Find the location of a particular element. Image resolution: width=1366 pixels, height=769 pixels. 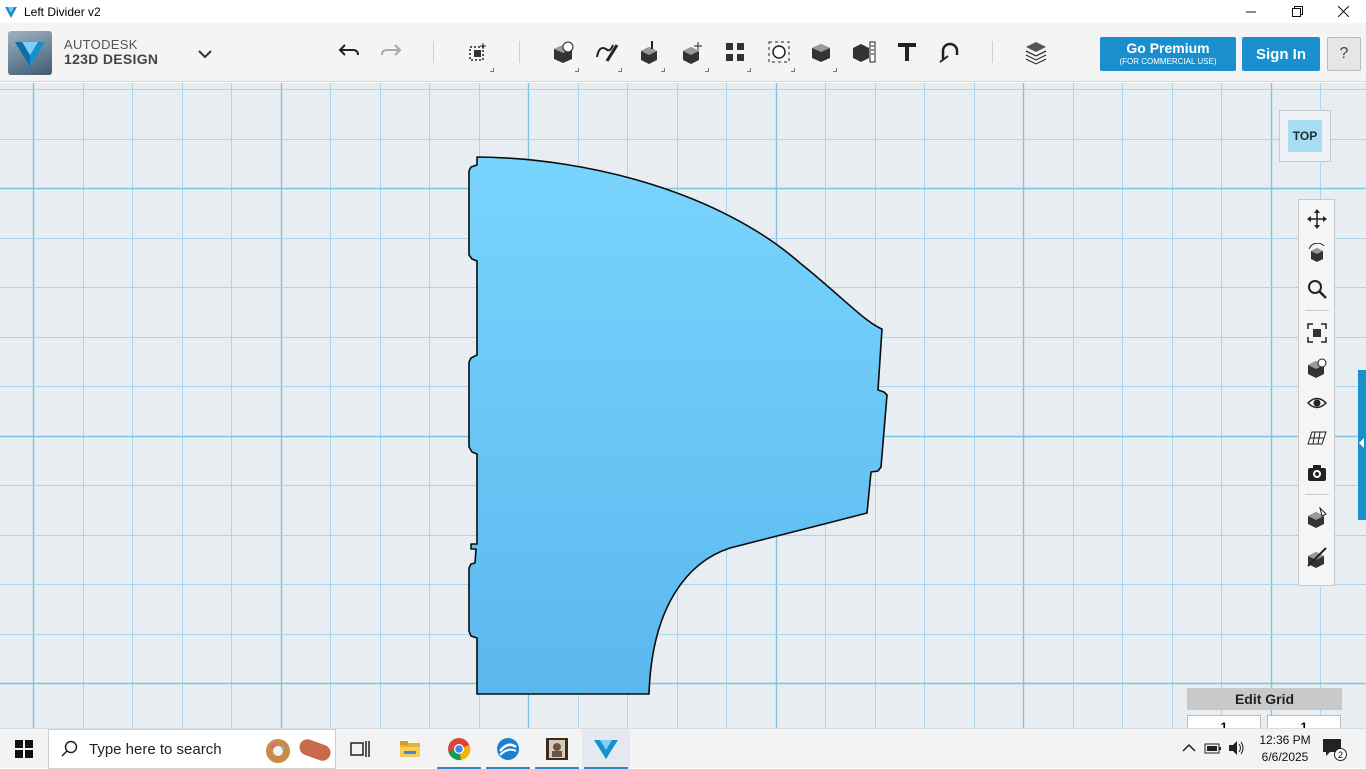

snap-button is located at coordinates (950, 52).